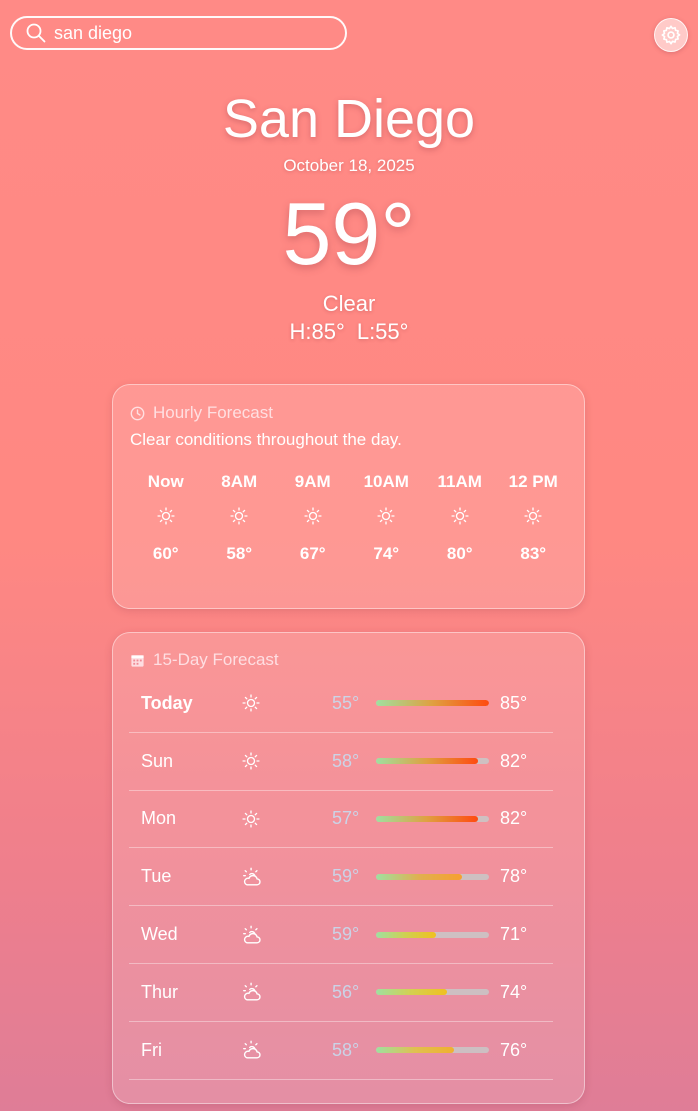 The width and height of the screenshot is (698, 1111). I want to click on hourly-item: 10AM 74°, so click(387, 518).